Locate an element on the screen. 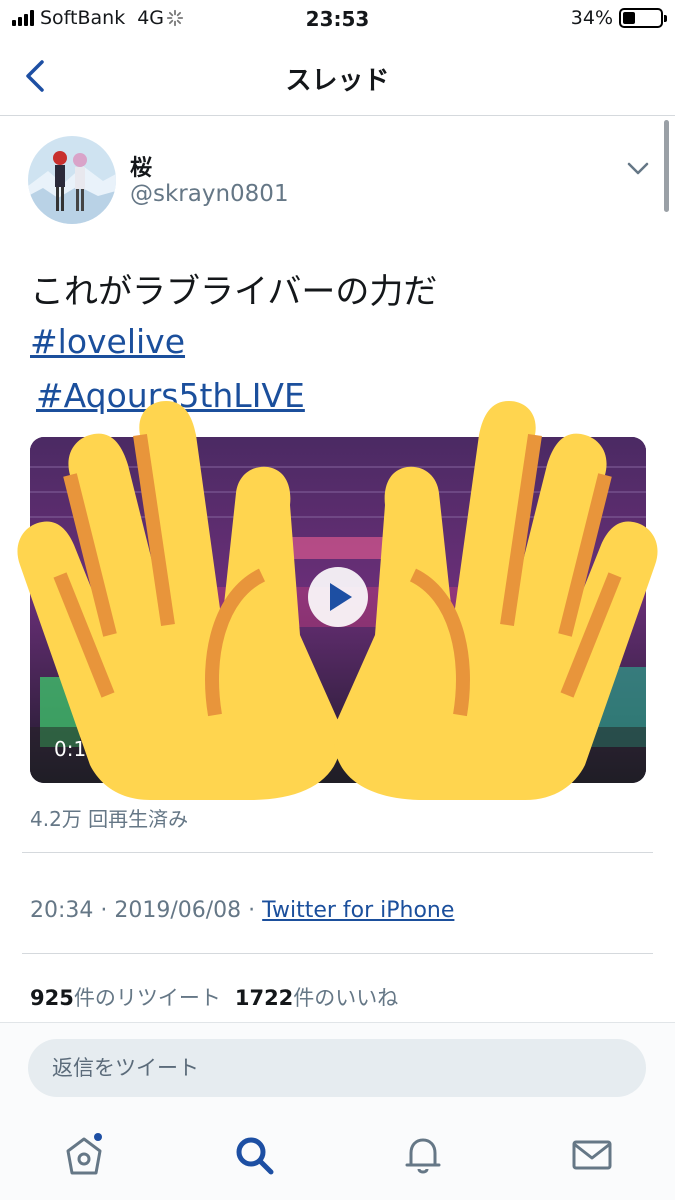  scrollbar is located at coordinates (666, 166).